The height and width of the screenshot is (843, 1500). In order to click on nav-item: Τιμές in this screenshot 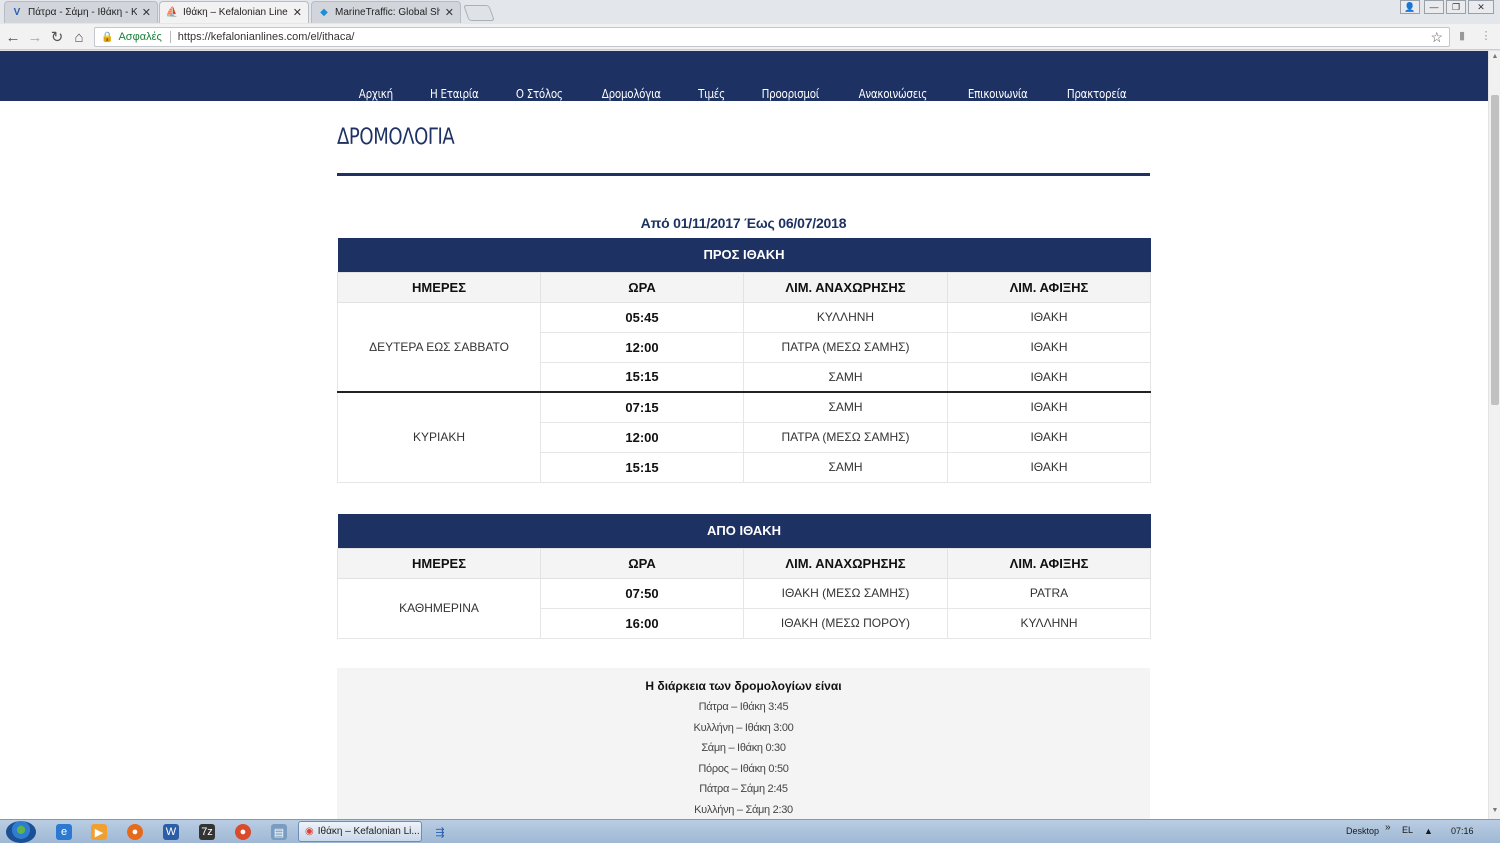, I will do `click(711, 94)`.